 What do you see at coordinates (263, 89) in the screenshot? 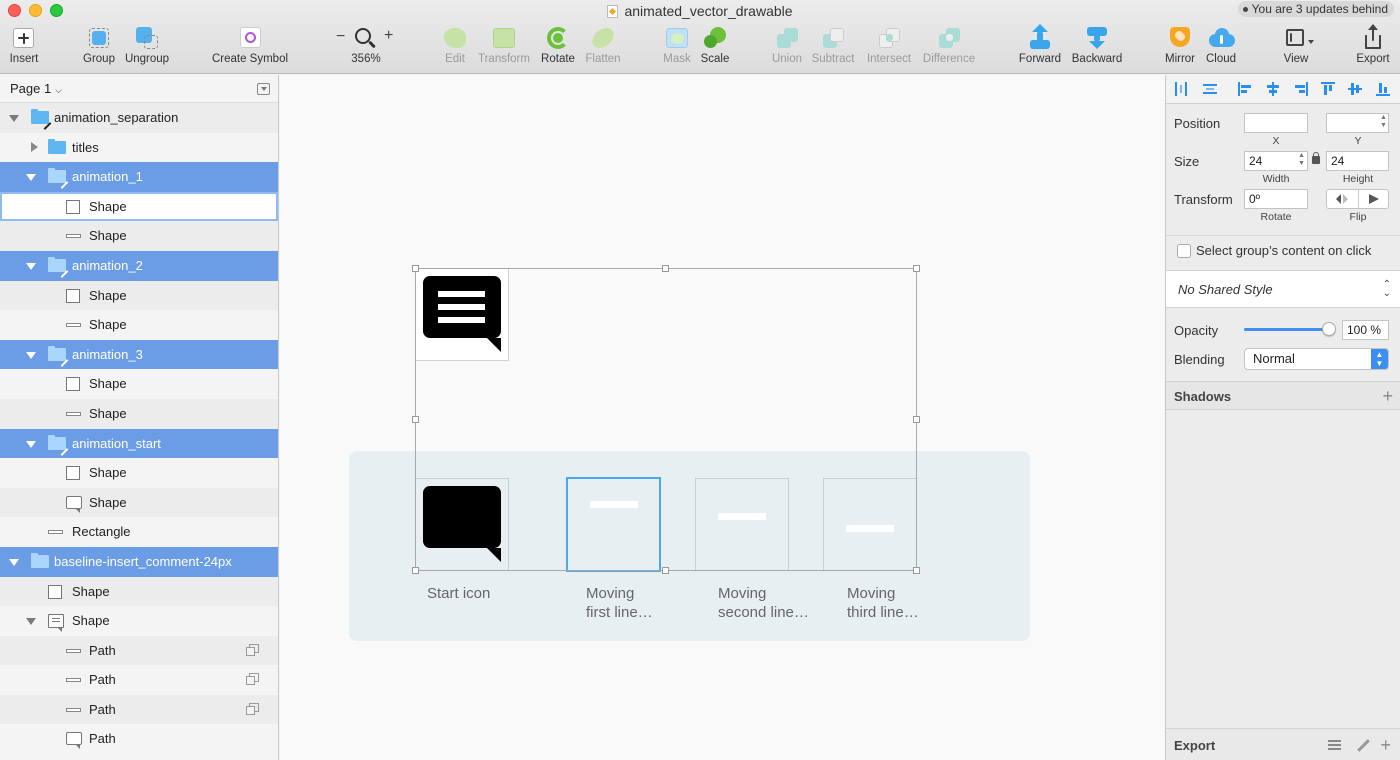
I see `collapse-pages-icon` at bounding box center [263, 89].